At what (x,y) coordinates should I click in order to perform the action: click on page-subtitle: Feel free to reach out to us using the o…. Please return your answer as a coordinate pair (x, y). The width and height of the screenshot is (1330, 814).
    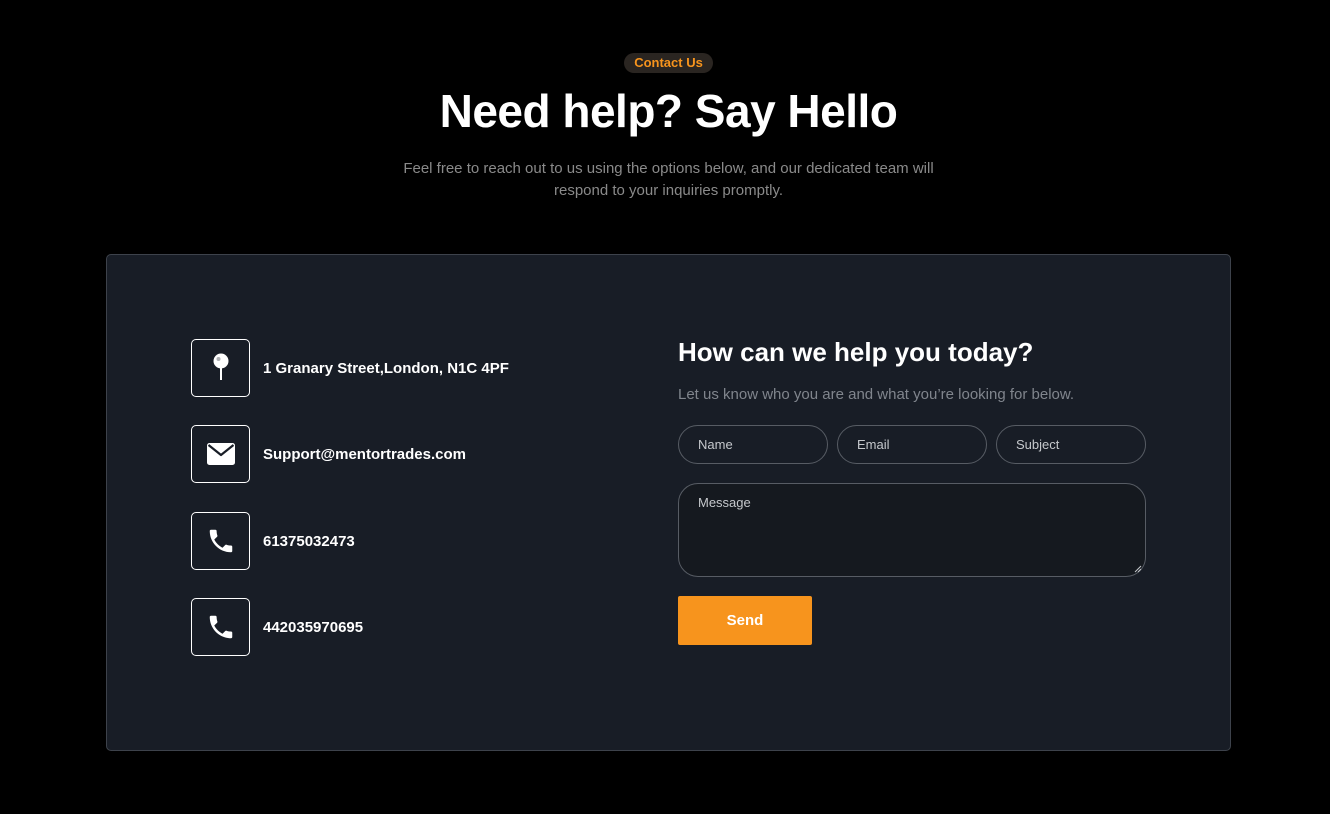
    Looking at the image, I should click on (668, 179).